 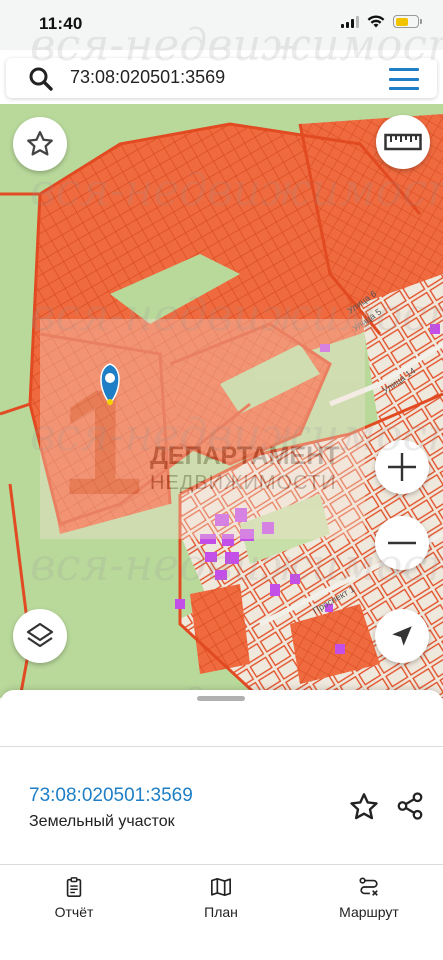 What do you see at coordinates (221, 698) in the screenshot?
I see `sheet-drag-handle` at bounding box center [221, 698].